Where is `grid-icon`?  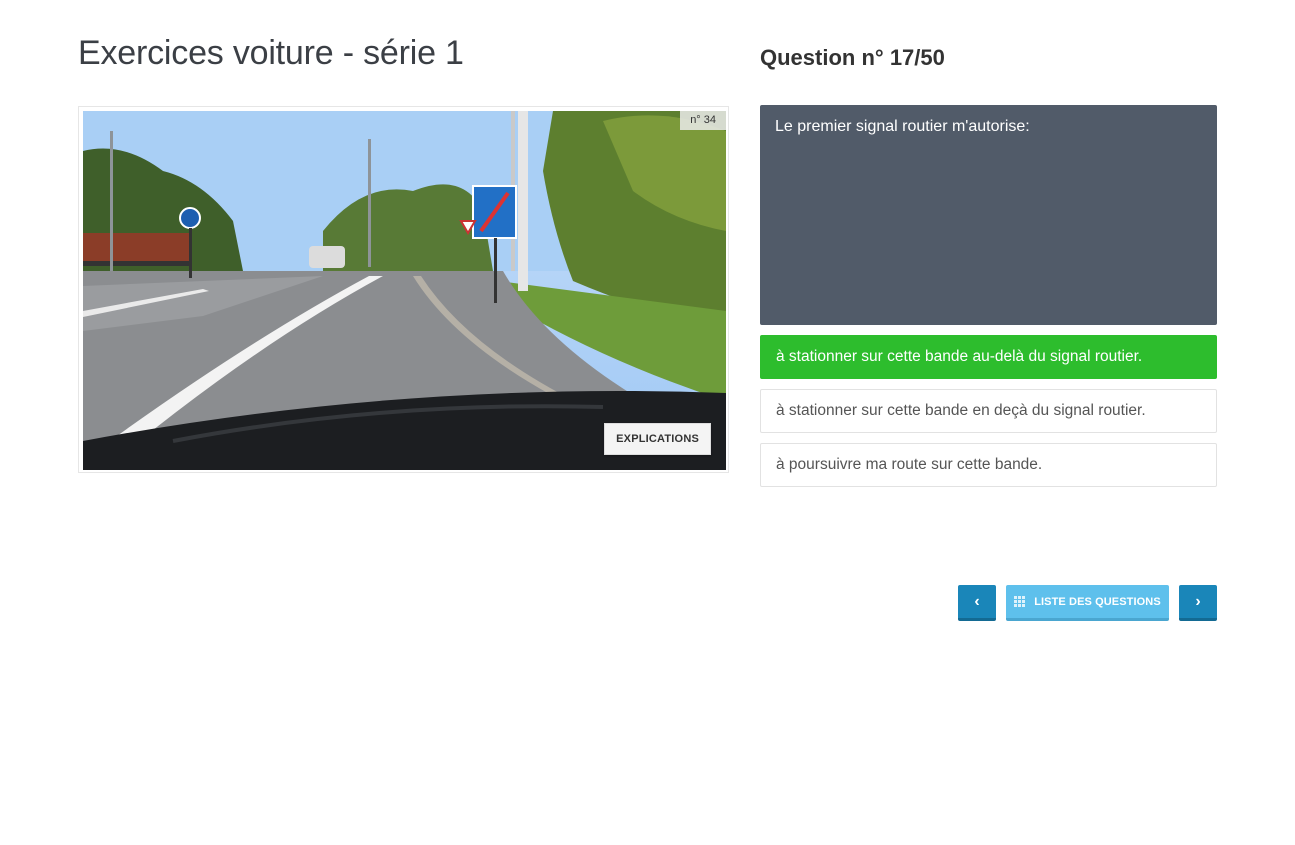
grid-icon is located at coordinates (1020, 601).